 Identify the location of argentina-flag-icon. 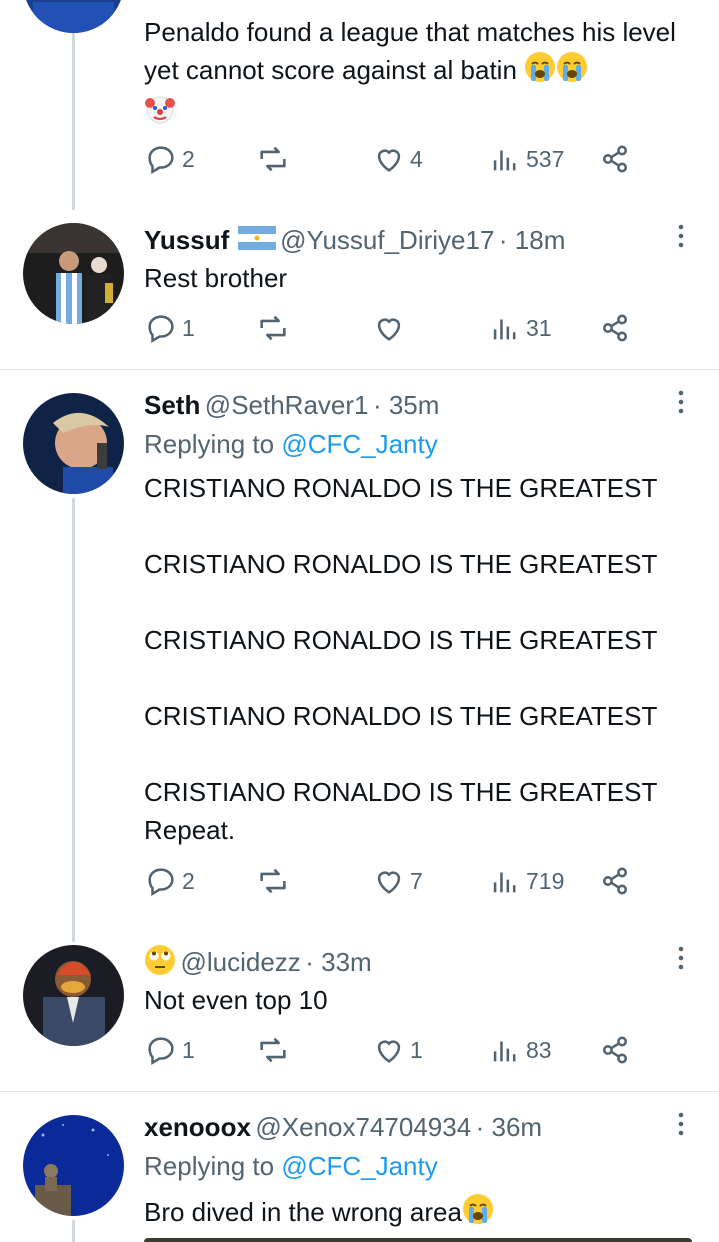
(256, 244).